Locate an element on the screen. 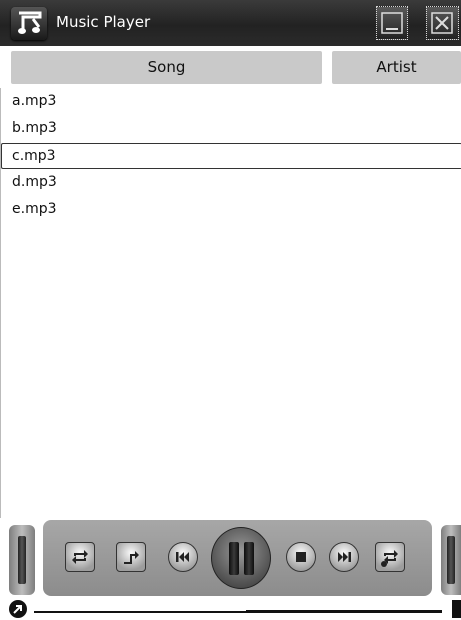 This screenshot has width=461, height=620. song-column-header: Song is located at coordinates (166, 67).